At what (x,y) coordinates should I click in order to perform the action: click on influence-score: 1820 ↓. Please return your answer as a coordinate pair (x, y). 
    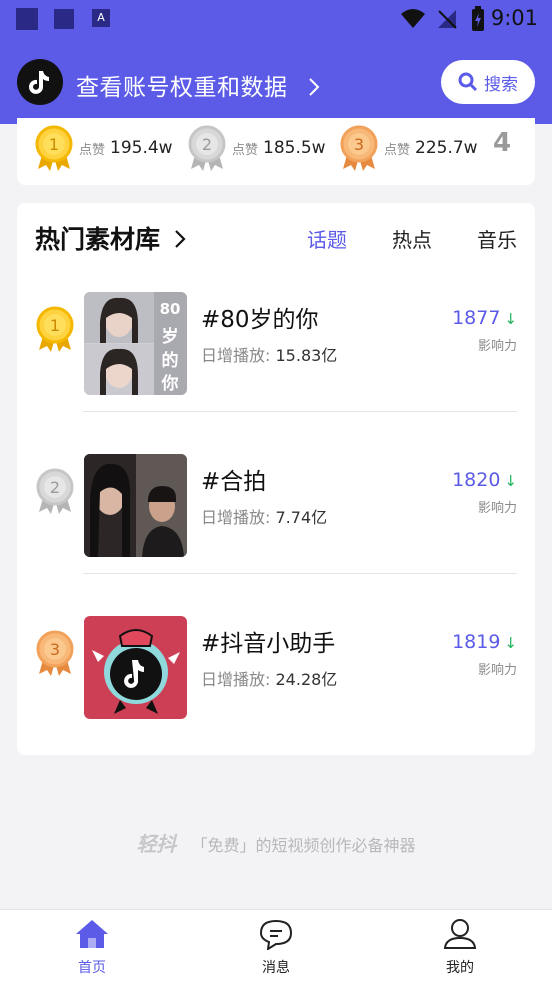
    Looking at the image, I should click on (484, 480).